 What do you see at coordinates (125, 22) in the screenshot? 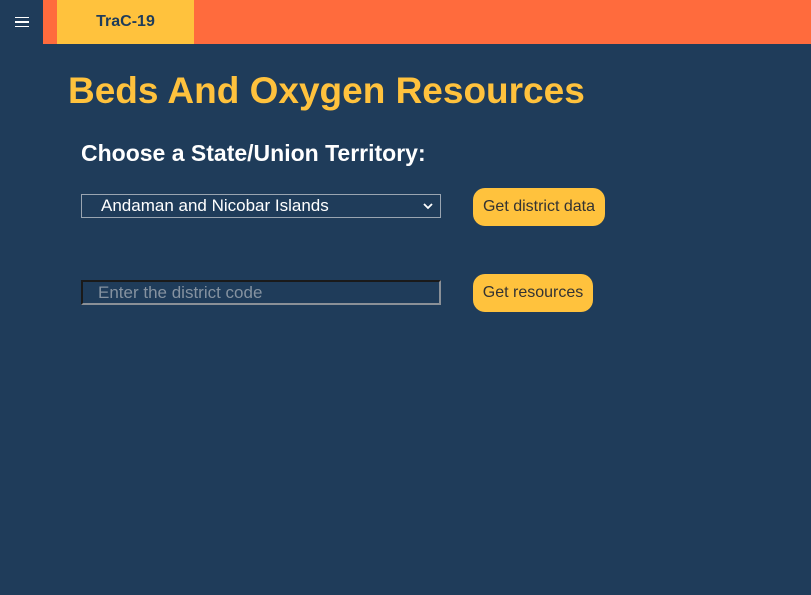
I see `brand-link: TraC-19` at bounding box center [125, 22].